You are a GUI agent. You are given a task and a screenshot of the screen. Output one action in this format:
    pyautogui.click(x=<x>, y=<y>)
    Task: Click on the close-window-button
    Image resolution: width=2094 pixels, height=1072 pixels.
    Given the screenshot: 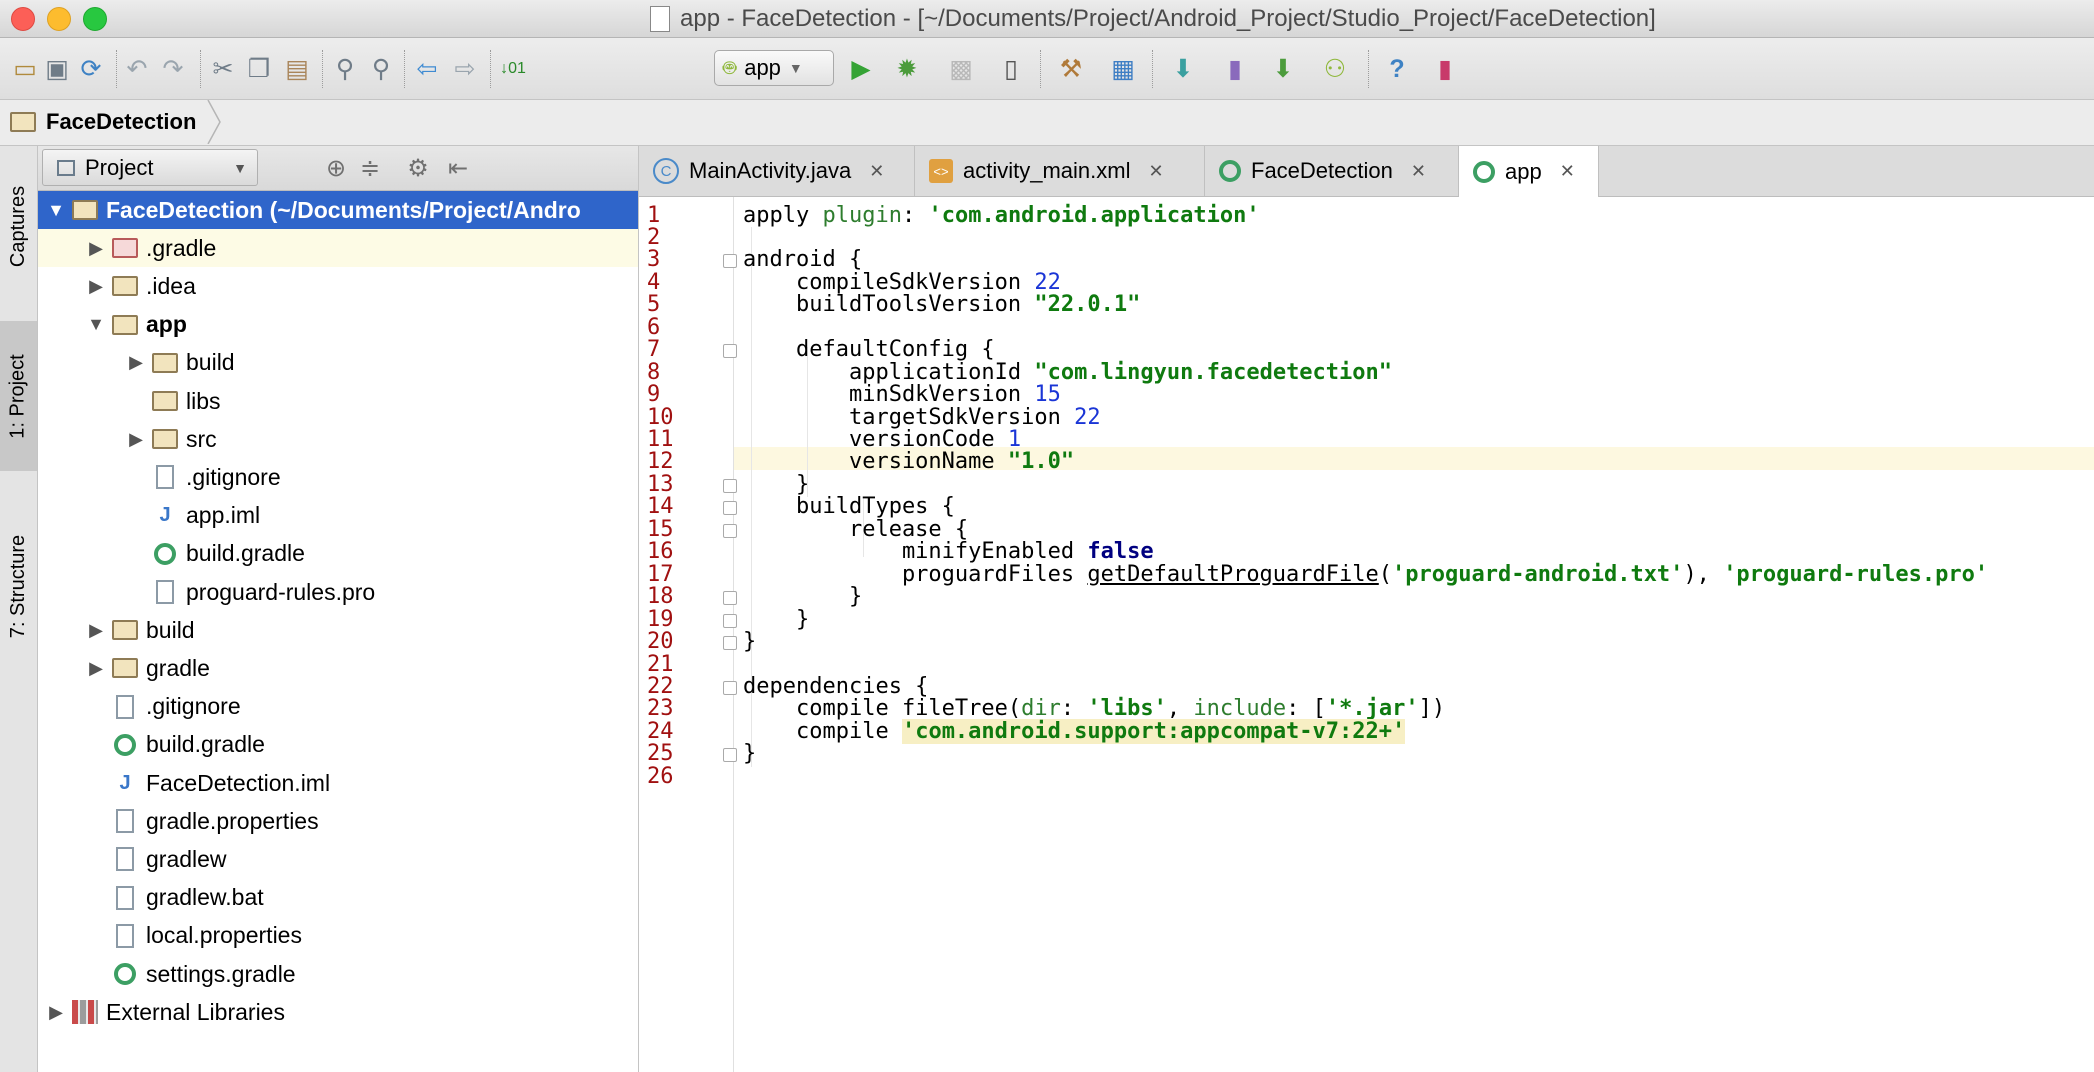 What is the action you would take?
    pyautogui.click(x=23, y=19)
    